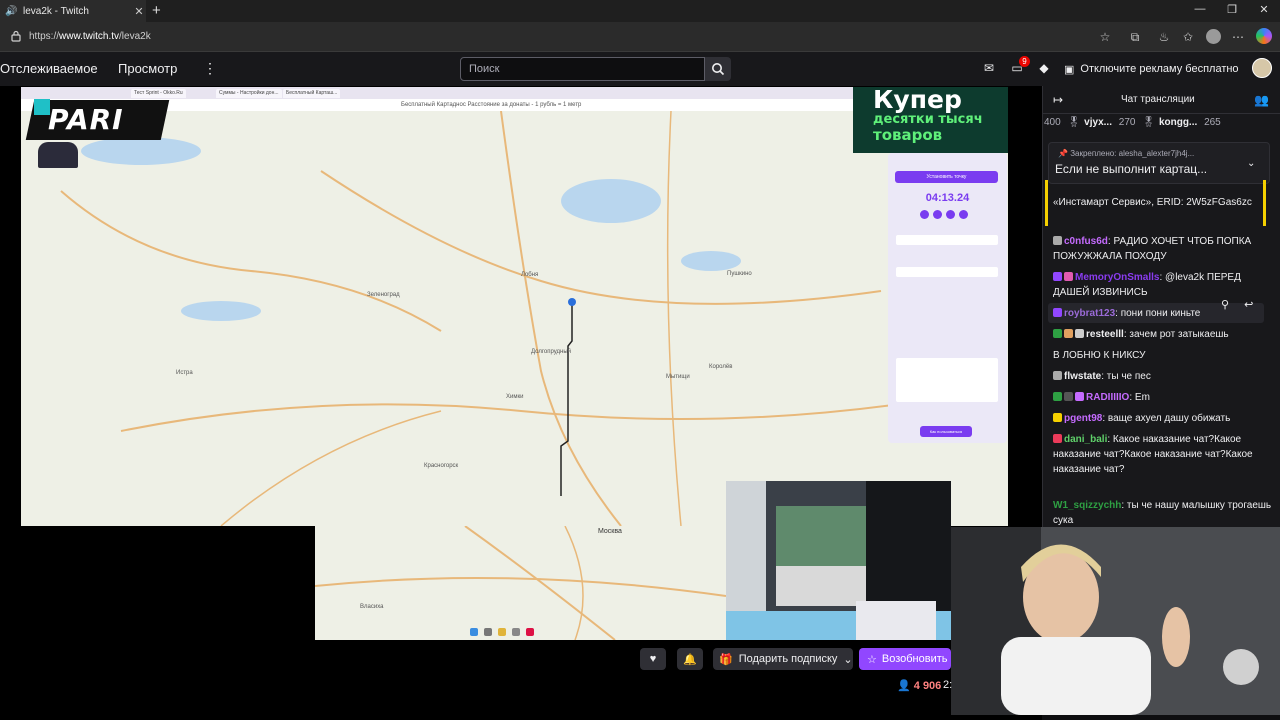 This screenshot has width=1280, height=720. Describe the element at coordinates (86, 119) in the screenshot. I see `pari-logo: PARI` at that location.